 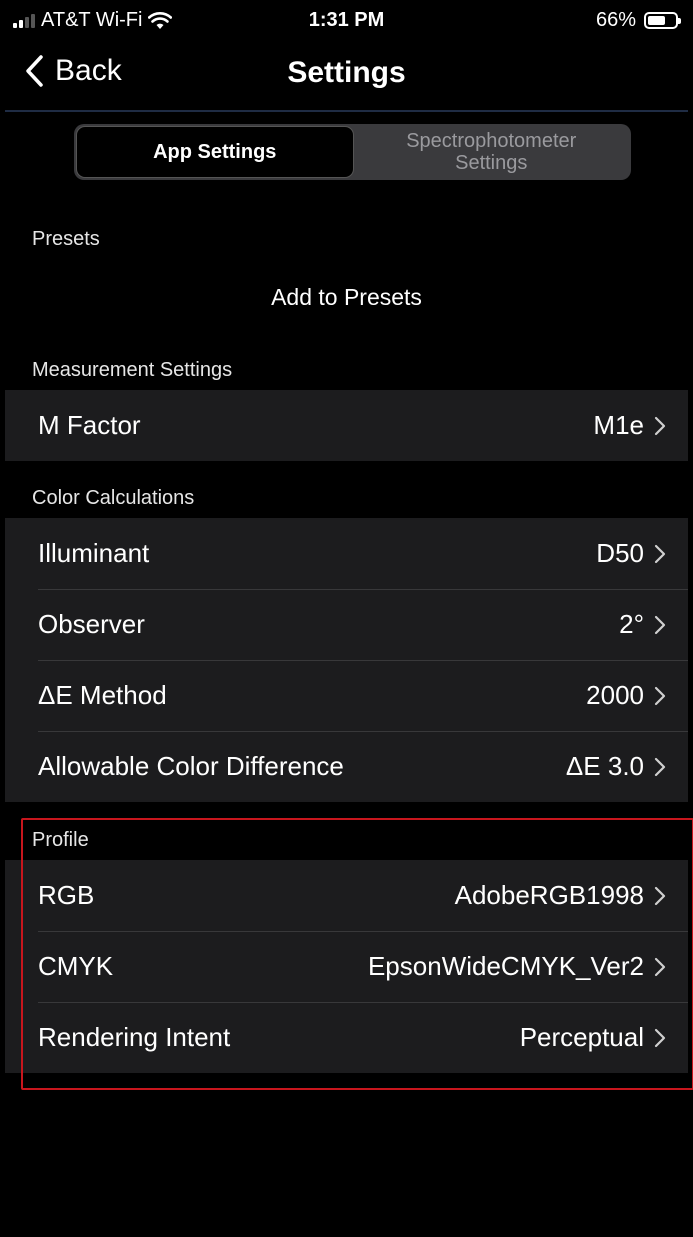 I want to click on row-value: 2000, so click(x=615, y=695).